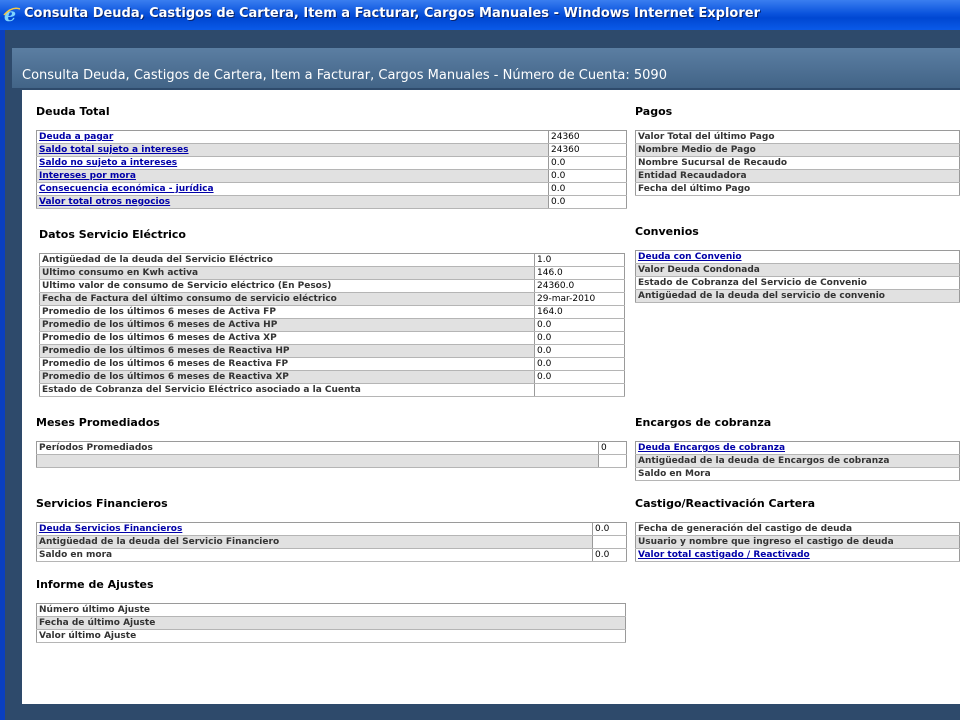  Describe the element at coordinates (579, 377) in the screenshot. I see `value-promedio-reactiva-xp: 0.0` at that location.